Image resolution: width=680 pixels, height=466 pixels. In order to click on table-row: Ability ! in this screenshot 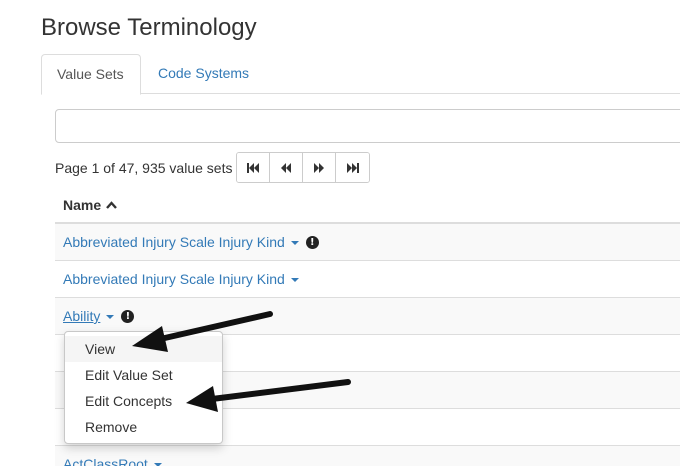, I will do `click(367, 316)`.